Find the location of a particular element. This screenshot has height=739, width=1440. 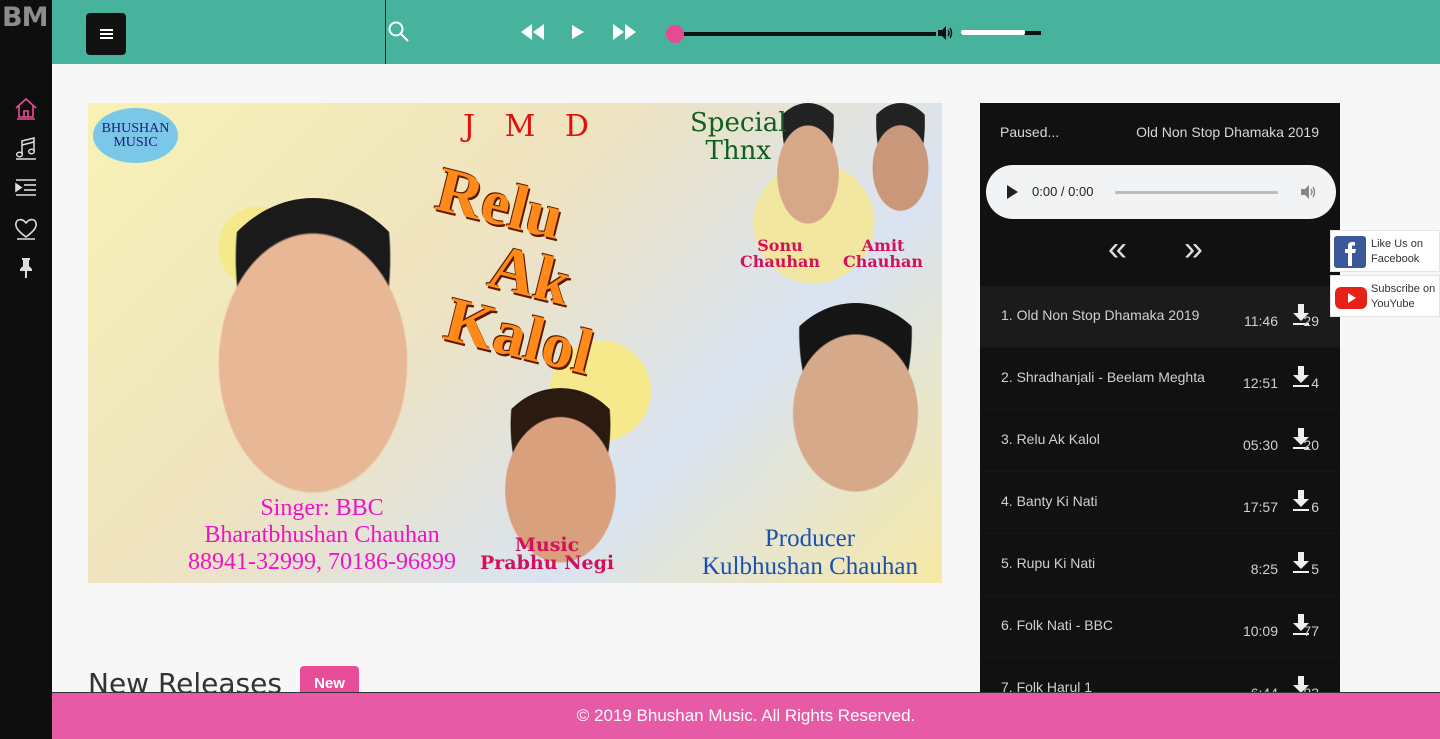

track-duration: 10:09 is located at coordinates (1260, 631).